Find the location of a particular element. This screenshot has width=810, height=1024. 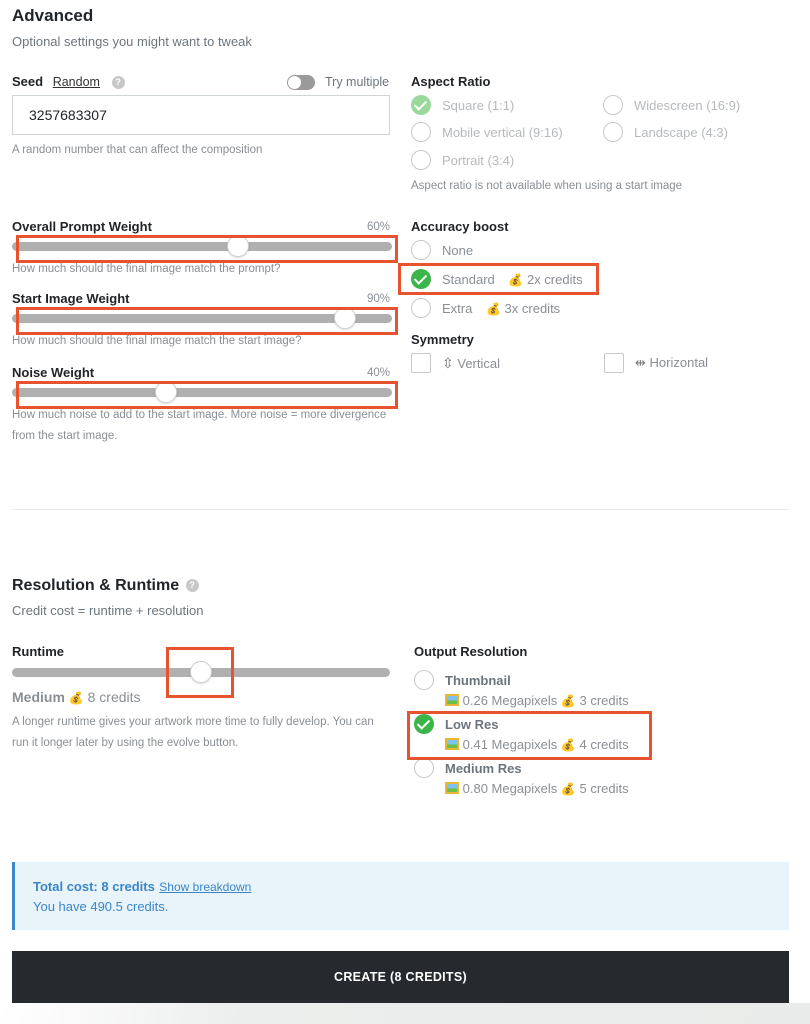

total-cost-row: Total cost: 8 credits Show breakdown is located at coordinates (142, 887).